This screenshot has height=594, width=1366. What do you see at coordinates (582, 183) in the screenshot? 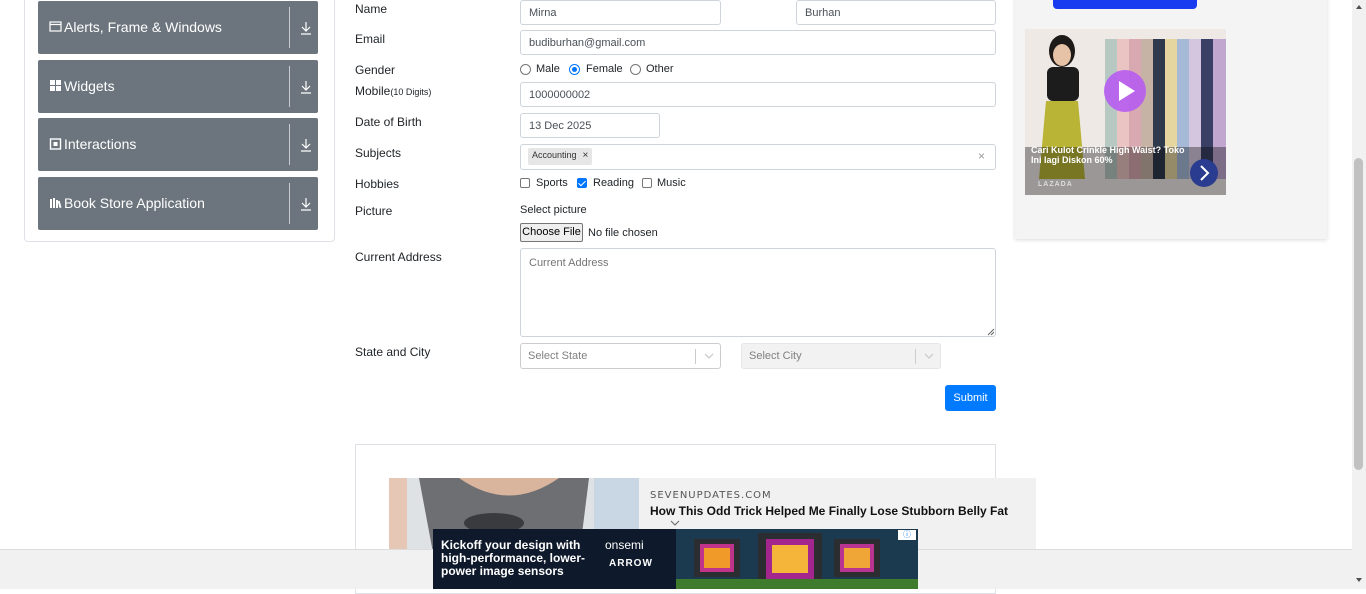
I see `hobby-reading-checkbox` at bounding box center [582, 183].